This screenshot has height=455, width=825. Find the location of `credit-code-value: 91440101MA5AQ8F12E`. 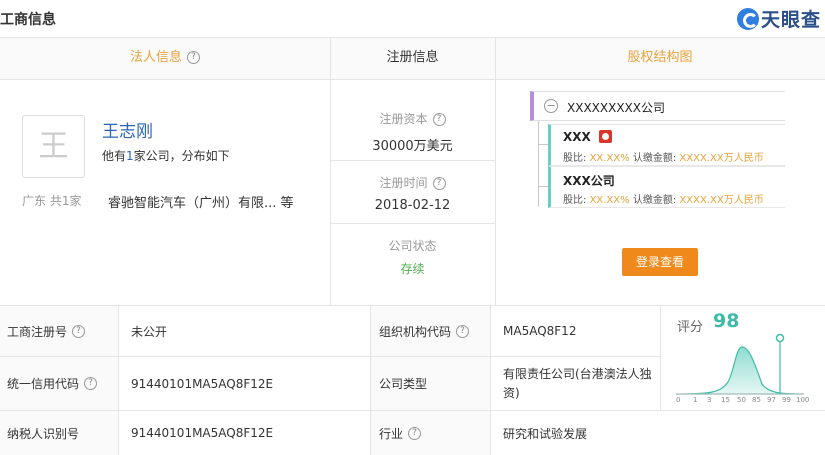

credit-code-value: 91440101MA5AQ8F12E is located at coordinates (202, 383).